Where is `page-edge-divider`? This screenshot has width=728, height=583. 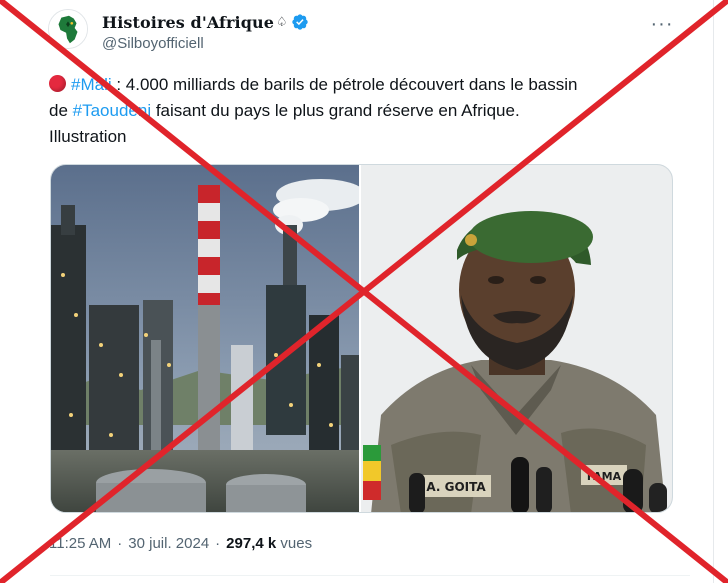 page-edge-divider is located at coordinates (713, 291).